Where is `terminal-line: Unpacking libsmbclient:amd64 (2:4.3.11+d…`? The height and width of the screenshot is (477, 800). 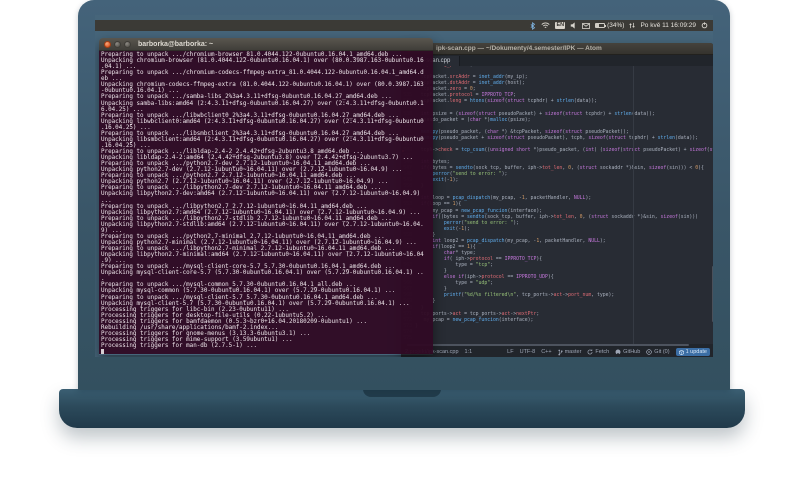
terminal-line: Unpacking libsmbclient:amd64 (2:4.3.11+d… is located at coordinates (262, 139).